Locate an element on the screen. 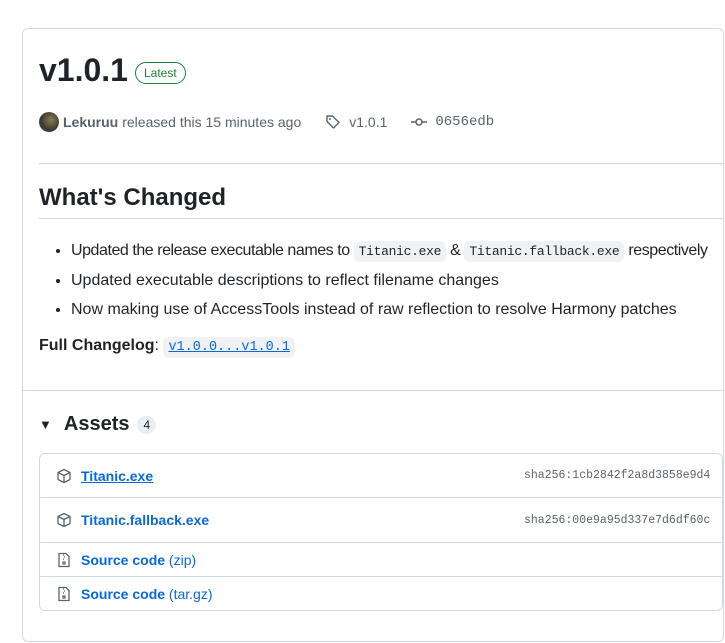 The height and width of the screenshot is (643, 725). code-filename: Titanic.exe is located at coordinates (400, 251).